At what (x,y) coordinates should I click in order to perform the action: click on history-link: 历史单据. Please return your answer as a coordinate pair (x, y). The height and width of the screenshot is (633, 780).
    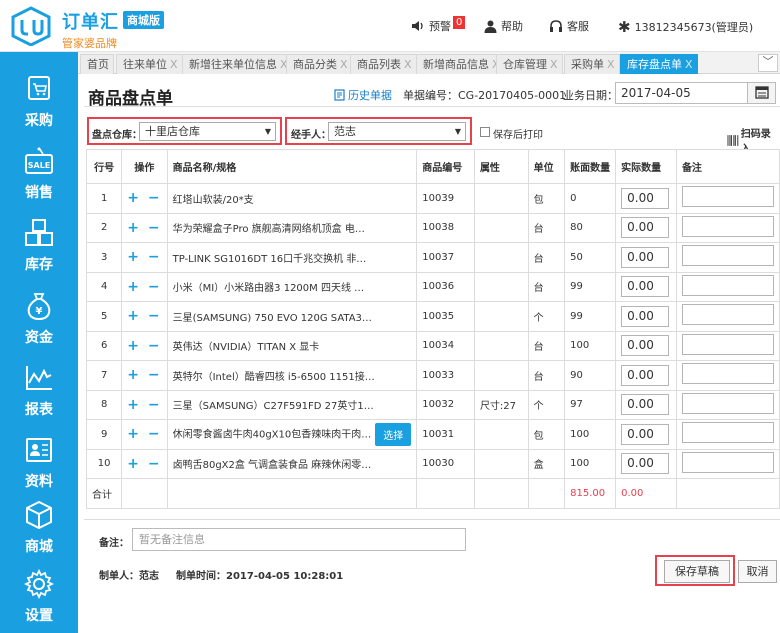
    Looking at the image, I should click on (363, 95).